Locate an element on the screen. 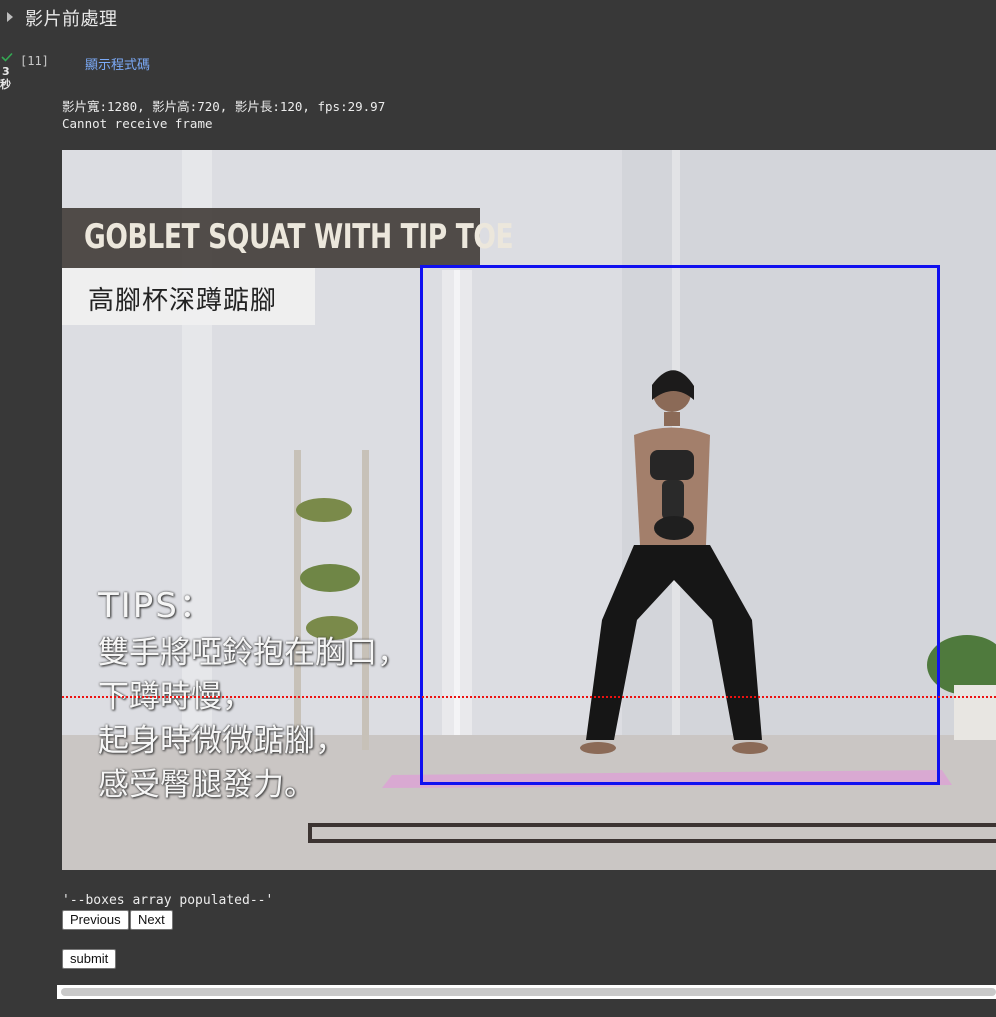 This screenshot has height=1017, width=996. reference-line is located at coordinates (529, 697).